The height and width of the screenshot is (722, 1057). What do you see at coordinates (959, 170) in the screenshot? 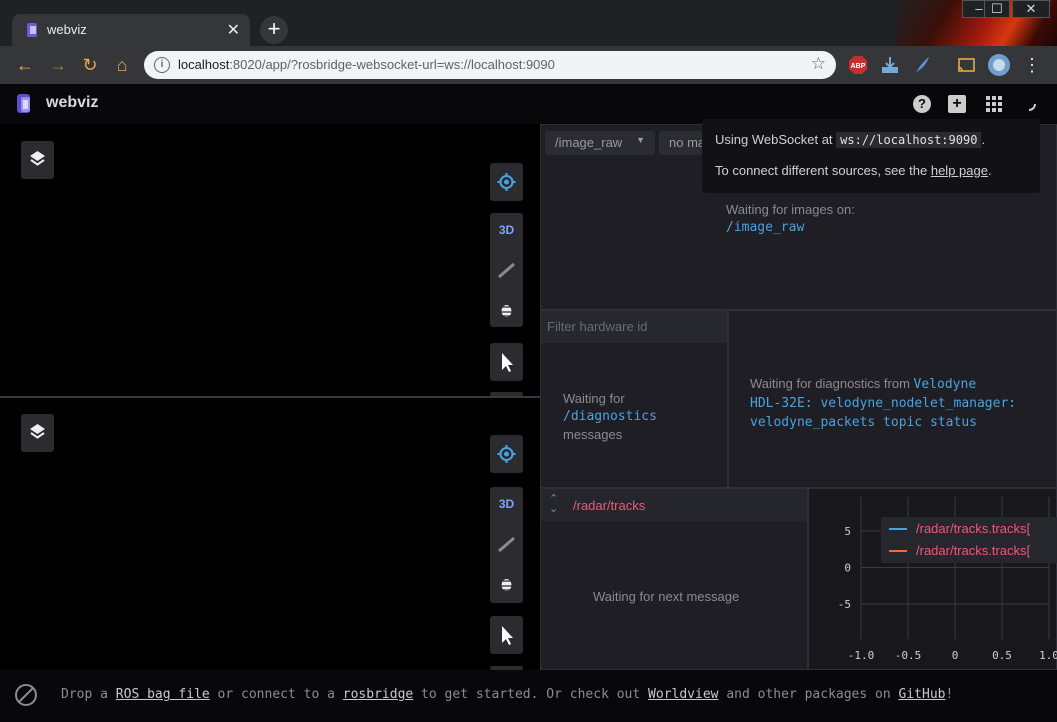
I see `help-page-link: help page` at bounding box center [959, 170].